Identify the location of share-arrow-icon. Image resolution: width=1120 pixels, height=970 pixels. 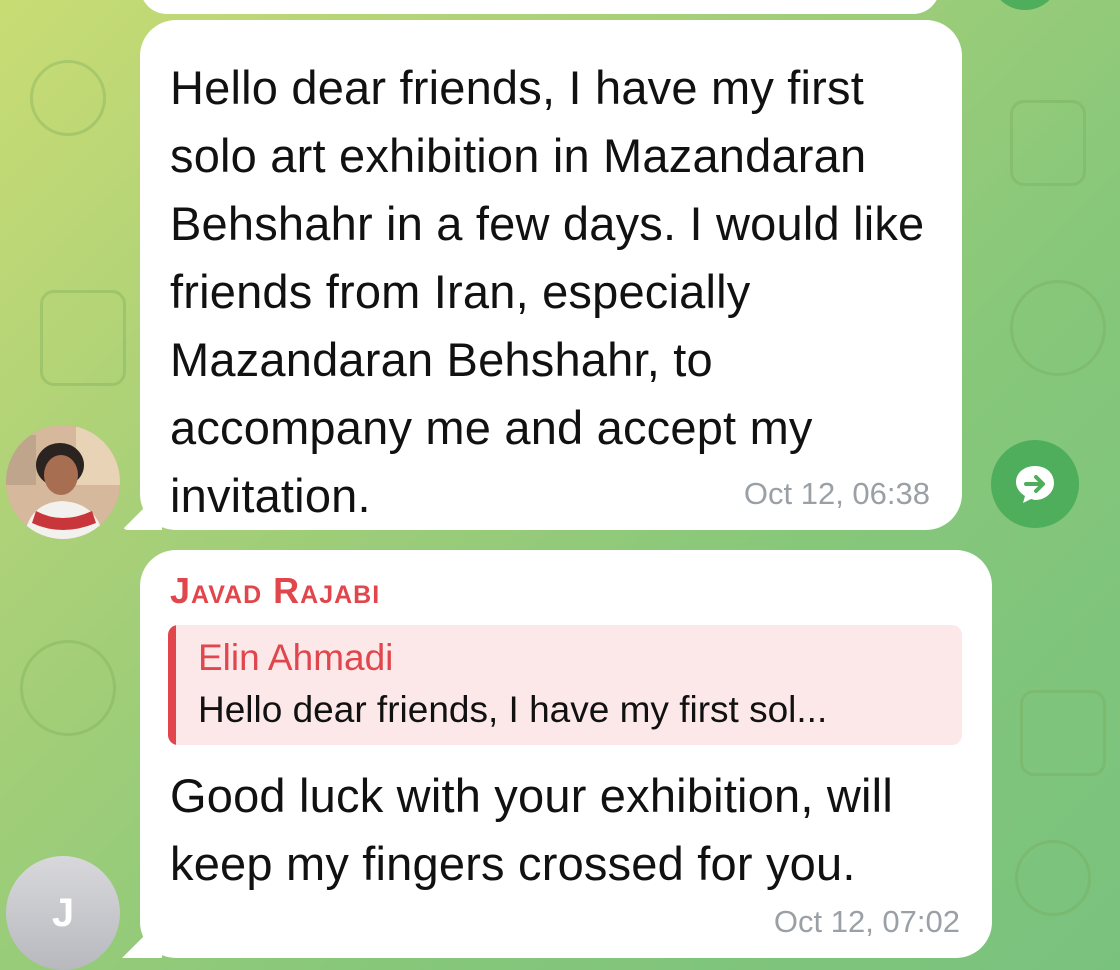
(1035, 484).